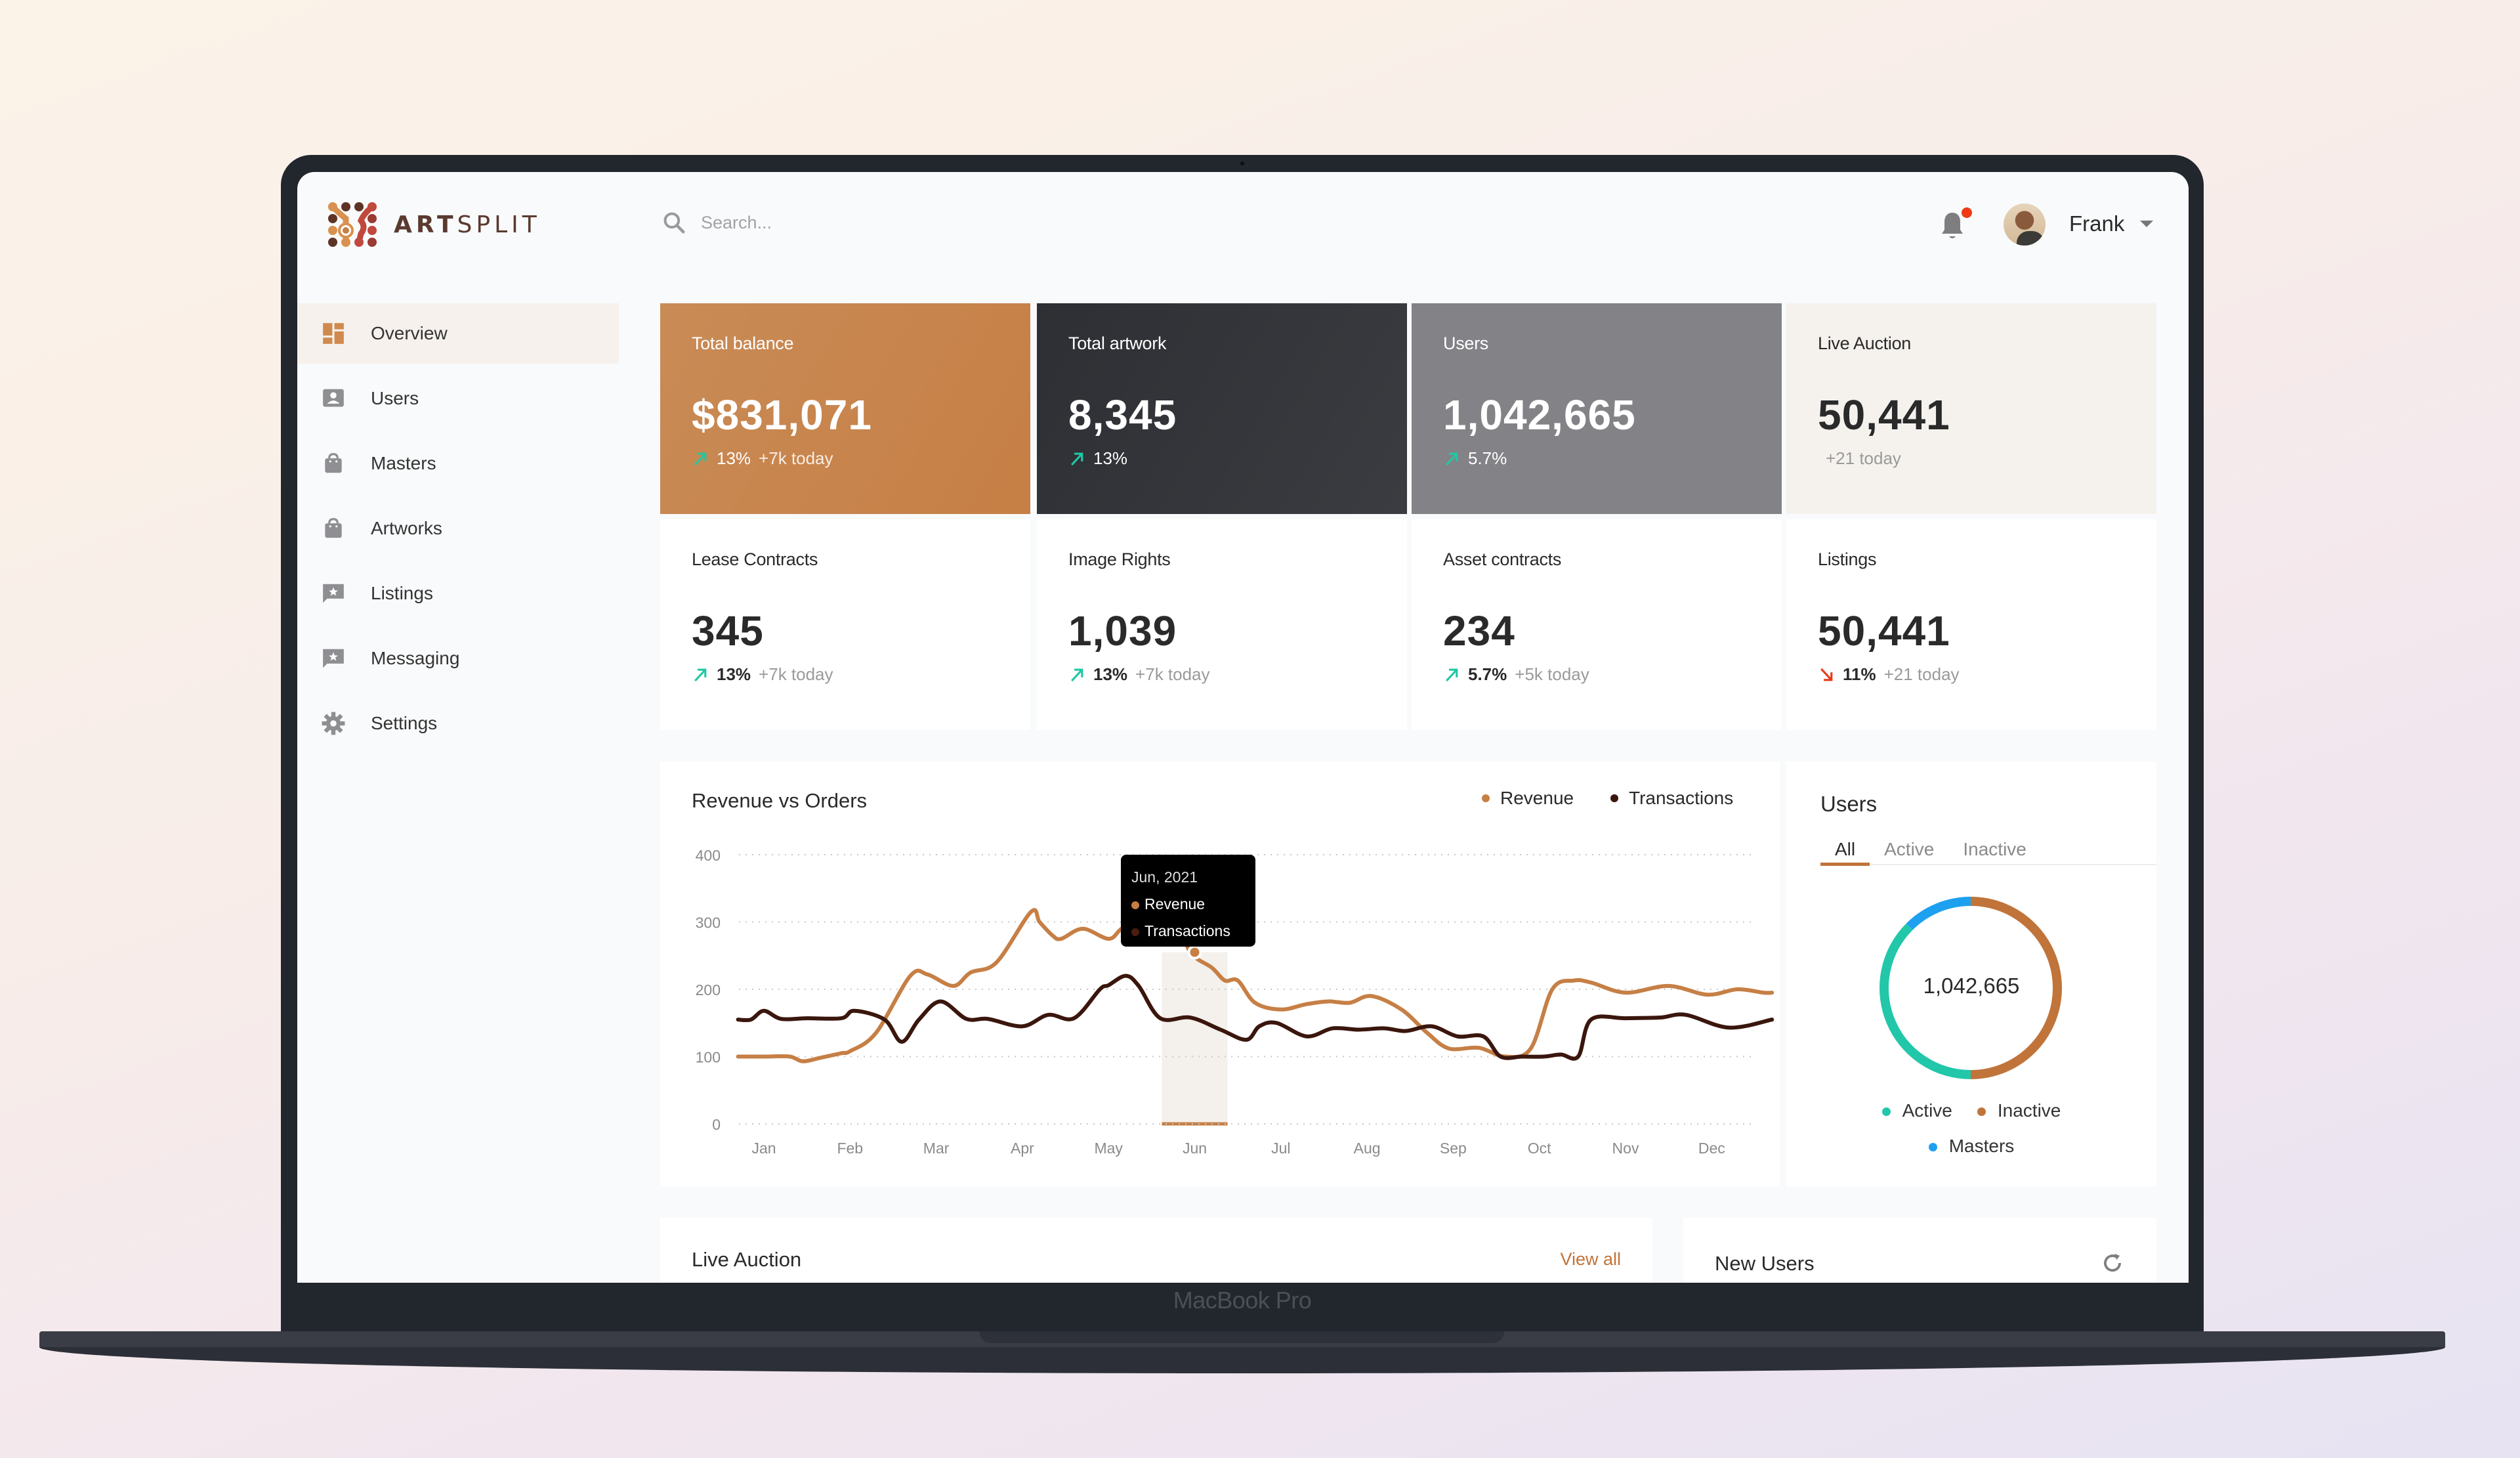  What do you see at coordinates (1479, 630) in the screenshot?
I see `stat-value: 234` at bounding box center [1479, 630].